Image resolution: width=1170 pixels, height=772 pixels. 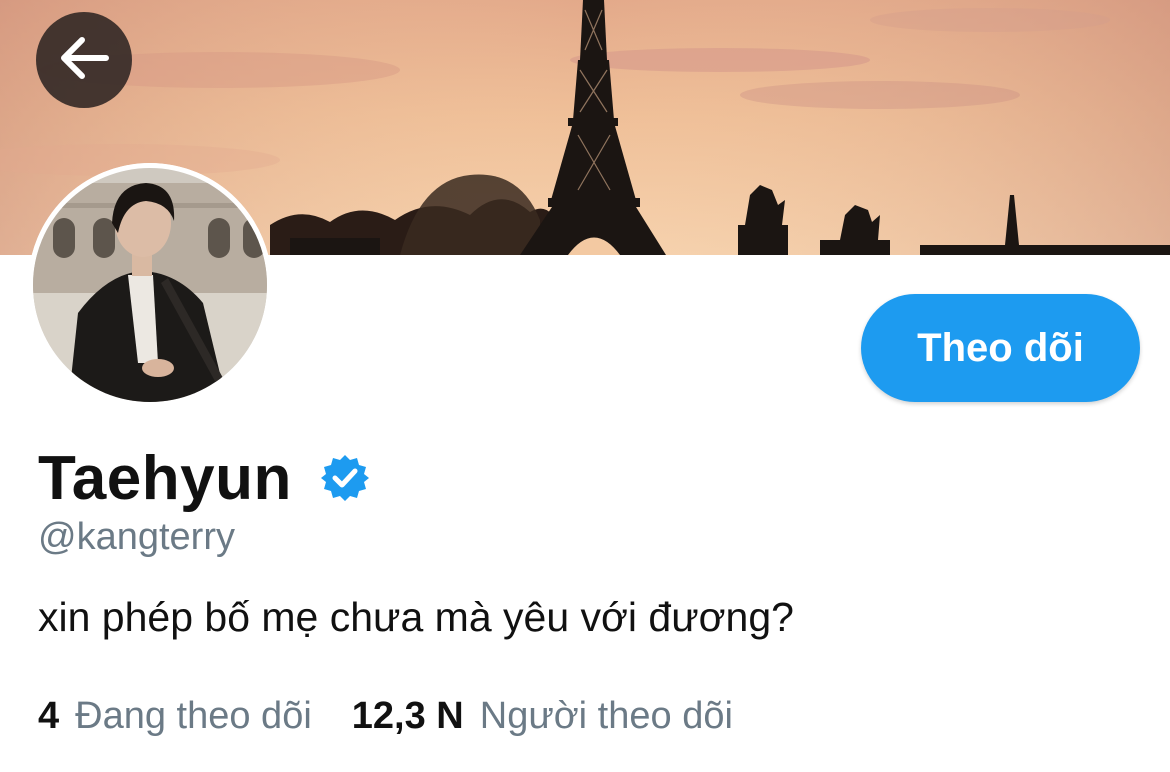 I want to click on arrow-left-icon, so click(x=84, y=60).